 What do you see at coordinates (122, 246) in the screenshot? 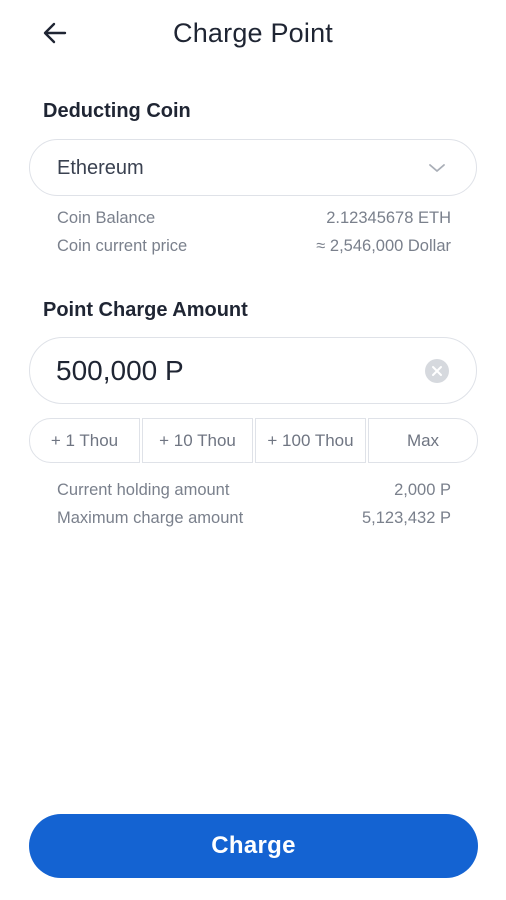
I see `coin-price-label: Coin current price` at bounding box center [122, 246].